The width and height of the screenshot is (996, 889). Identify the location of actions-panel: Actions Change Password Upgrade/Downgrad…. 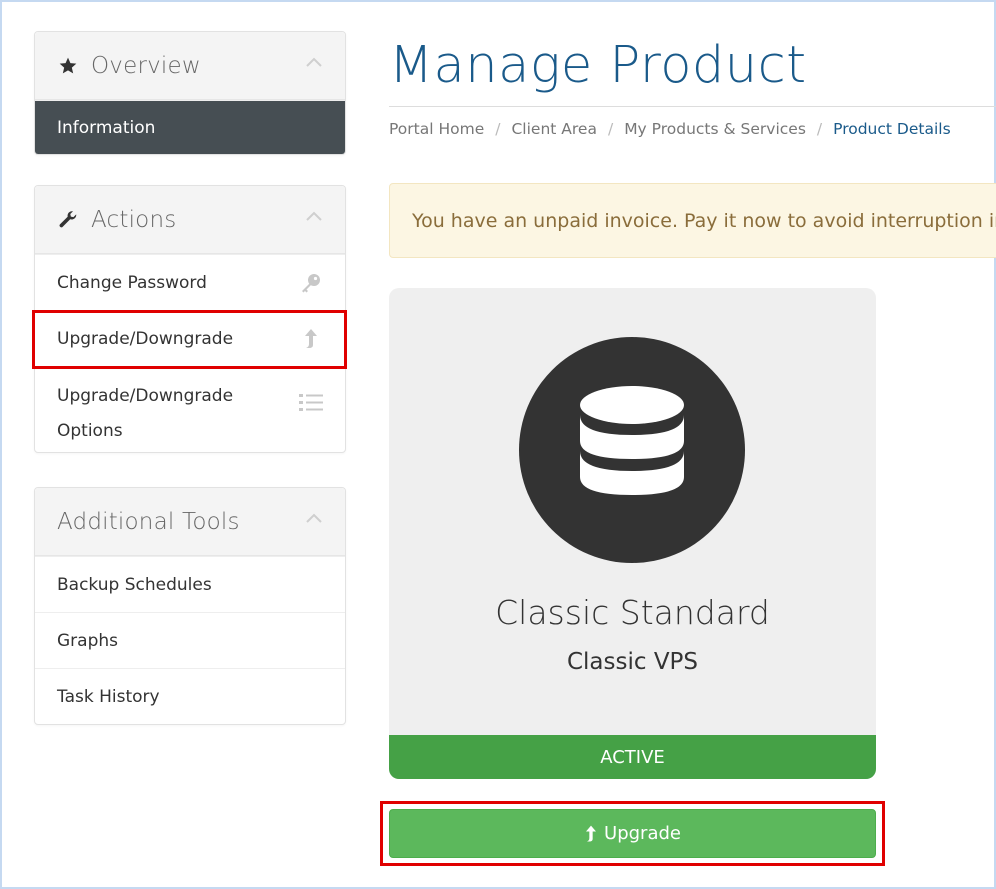
(190, 319).